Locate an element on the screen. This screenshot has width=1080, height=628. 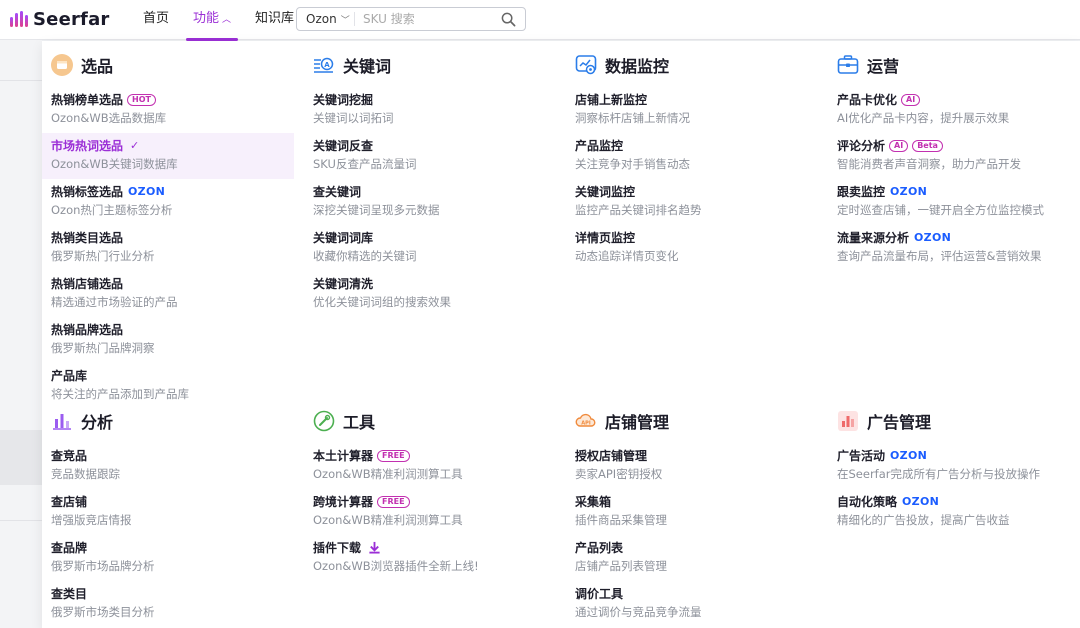
menu-item-crossborder-calculator: 跨境计算器 FREE Ozon&WB精准利润测算工具 is located at coordinates (430, 512).